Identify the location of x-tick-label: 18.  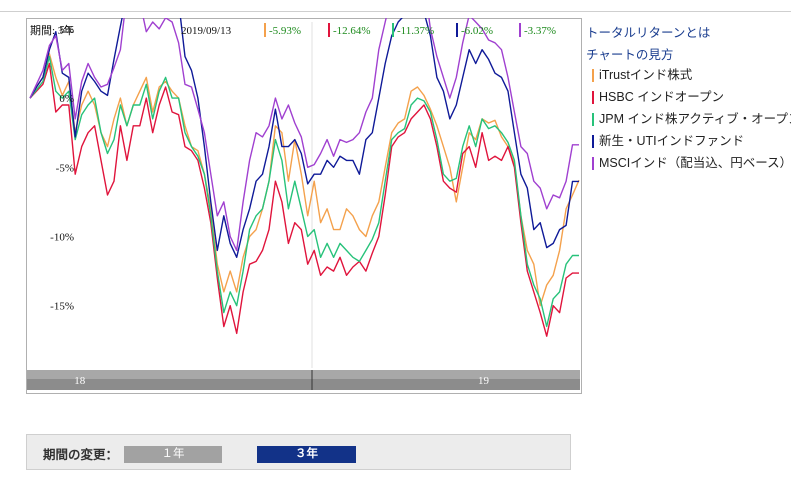
(80, 381).